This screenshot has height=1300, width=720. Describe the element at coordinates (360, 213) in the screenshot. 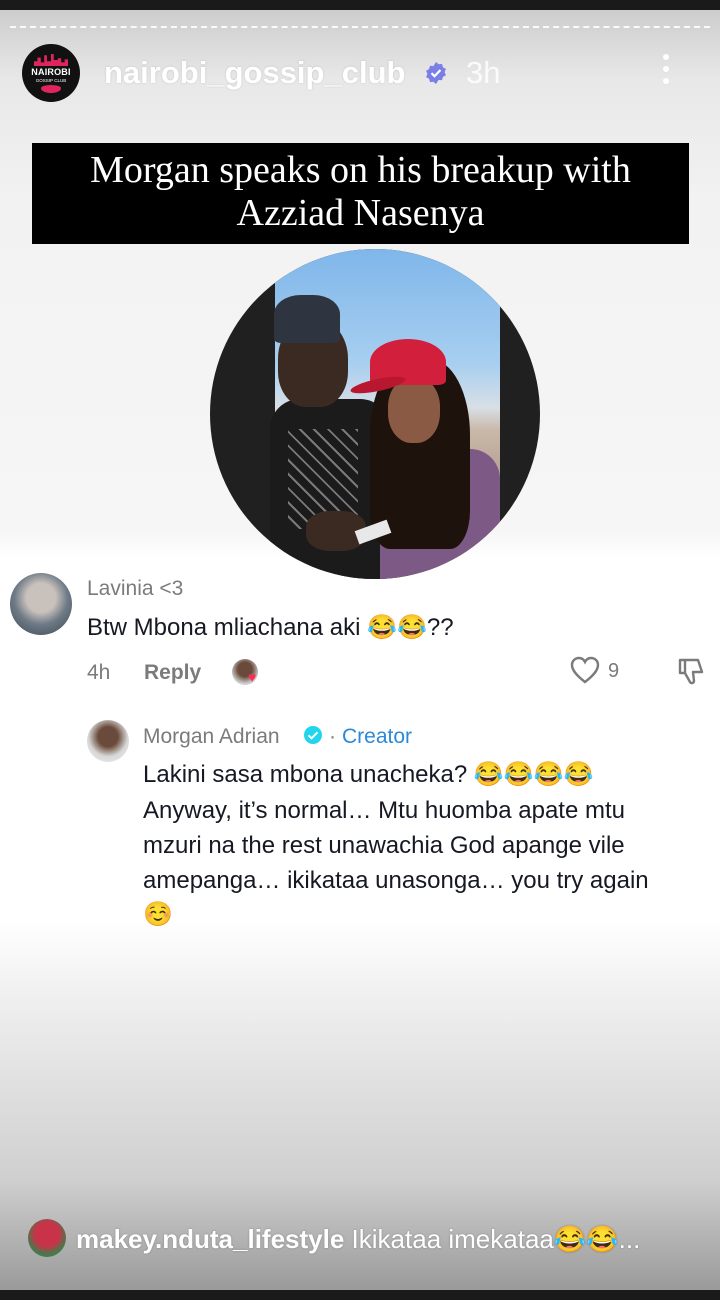

I see `headline-line-2: Azziad Nasenya` at that location.